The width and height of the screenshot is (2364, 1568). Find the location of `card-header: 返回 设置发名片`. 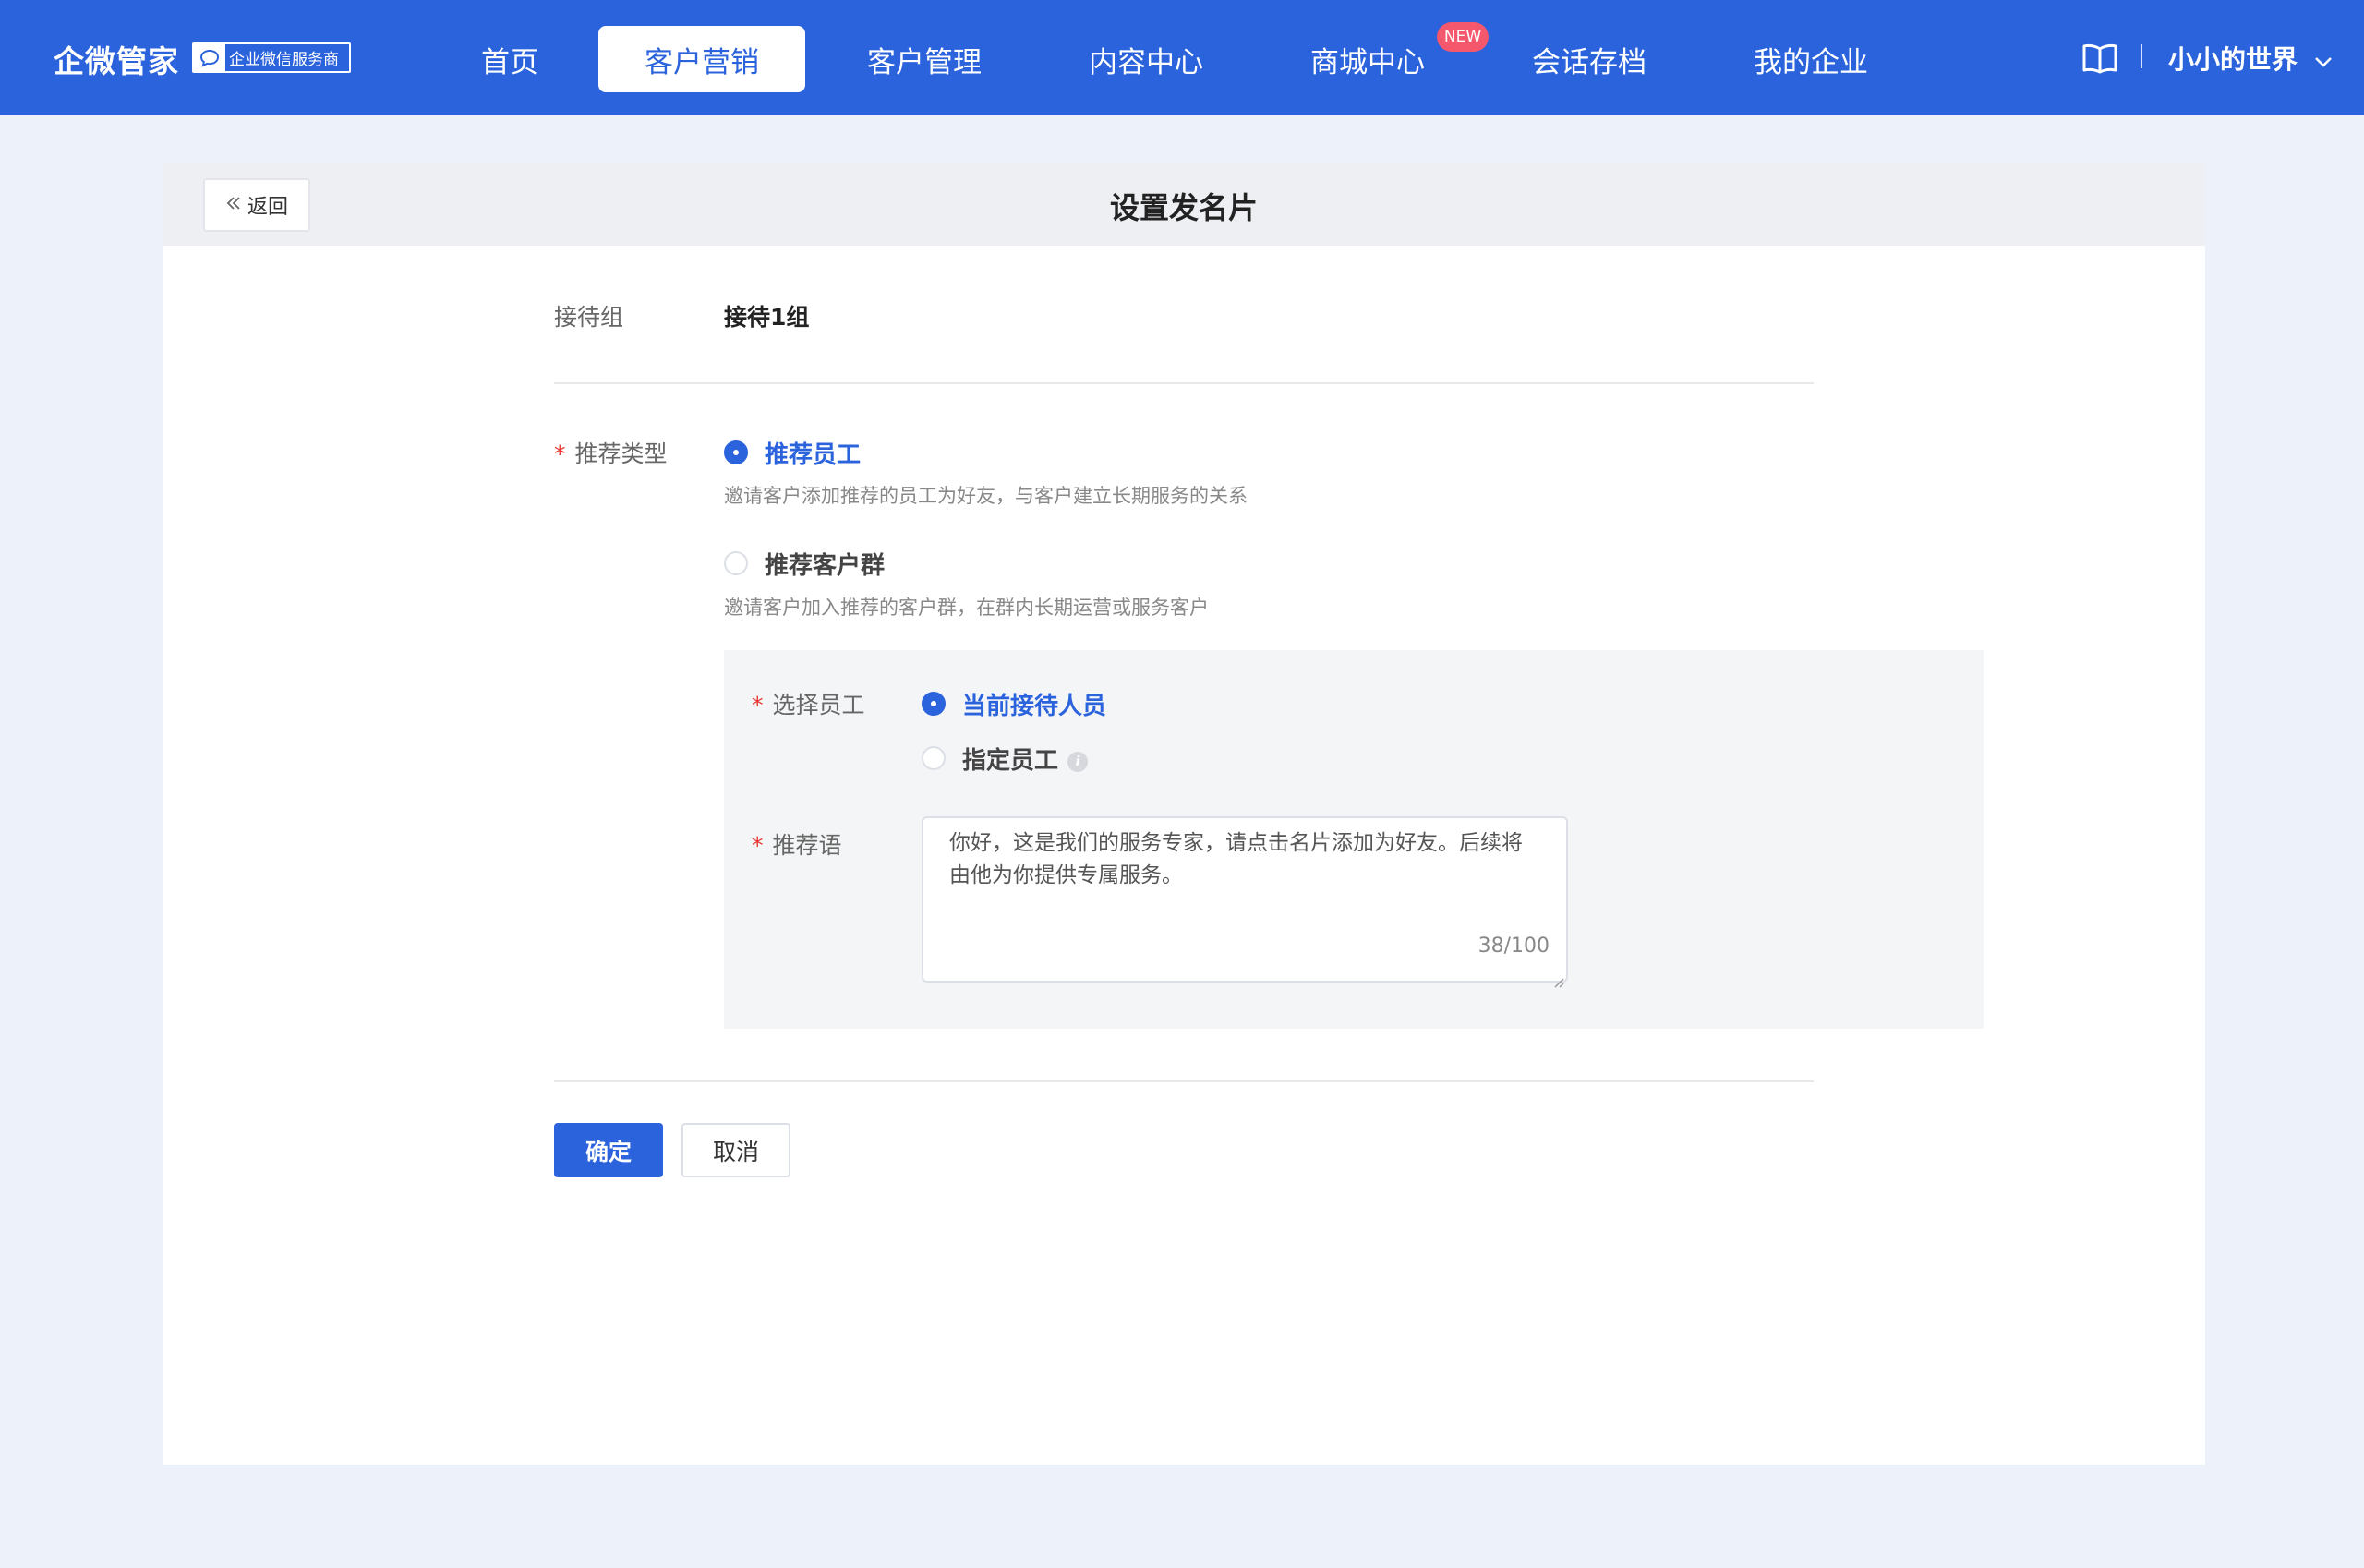

card-header: 返回 设置发名片 is located at coordinates (1184, 205).